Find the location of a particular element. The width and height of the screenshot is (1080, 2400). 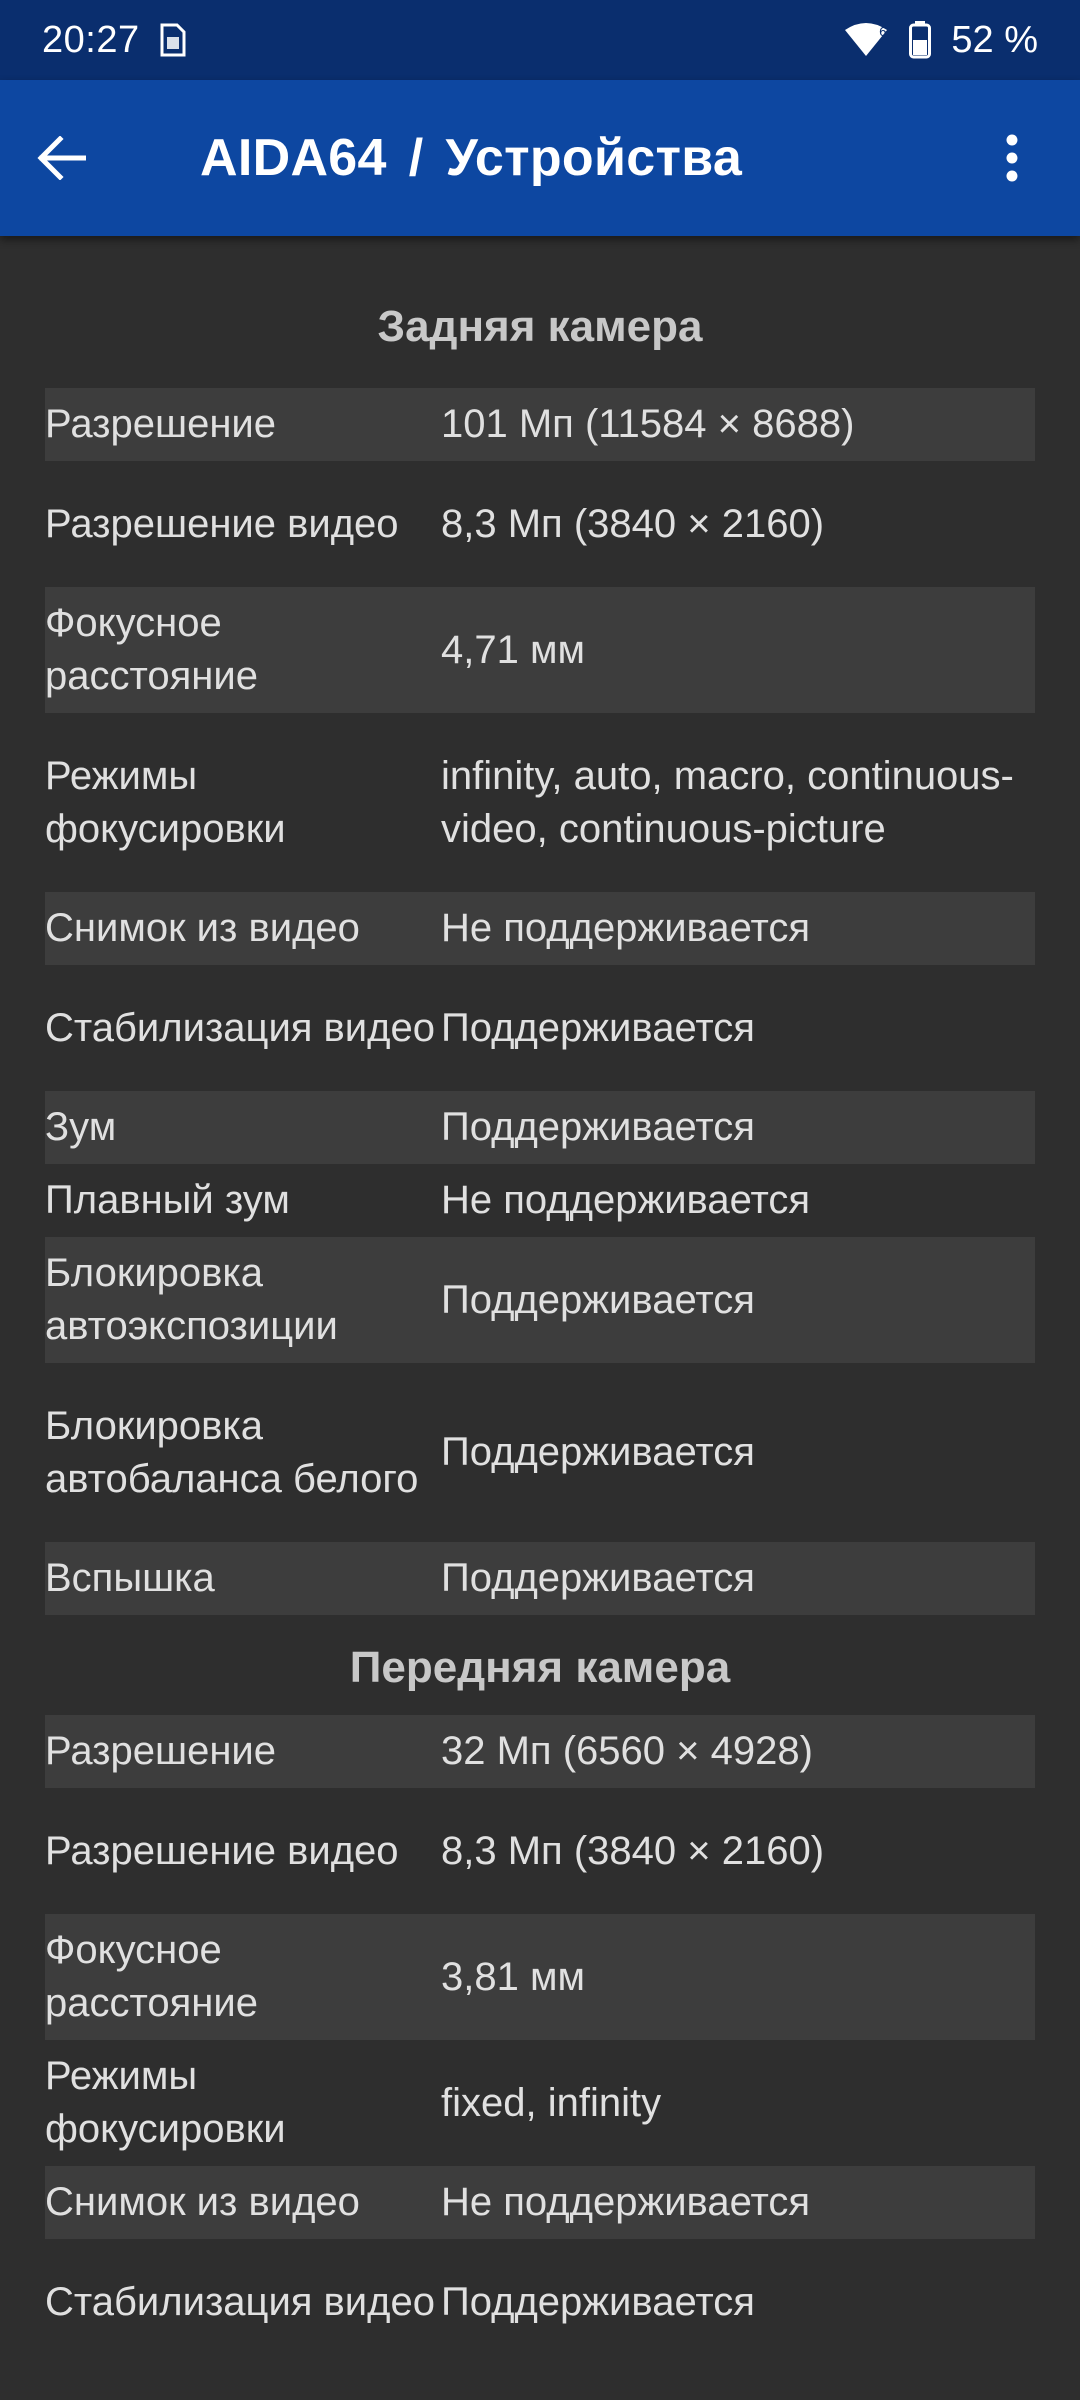

status-left: 20:27 is located at coordinates (114, 40).